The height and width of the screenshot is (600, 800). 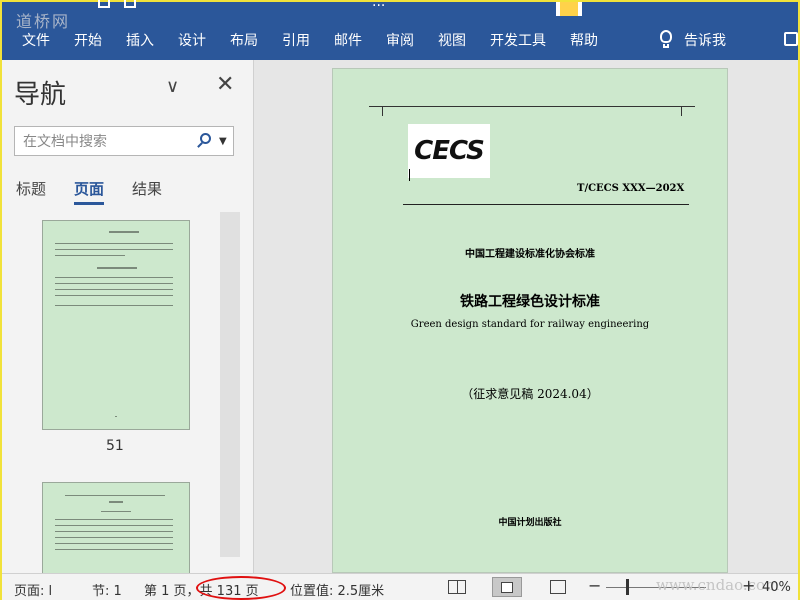 What do you see at coordinates (244, 40) in the screenshot?
I see `tab-layout: 布局` at bounding box center [244, 40].